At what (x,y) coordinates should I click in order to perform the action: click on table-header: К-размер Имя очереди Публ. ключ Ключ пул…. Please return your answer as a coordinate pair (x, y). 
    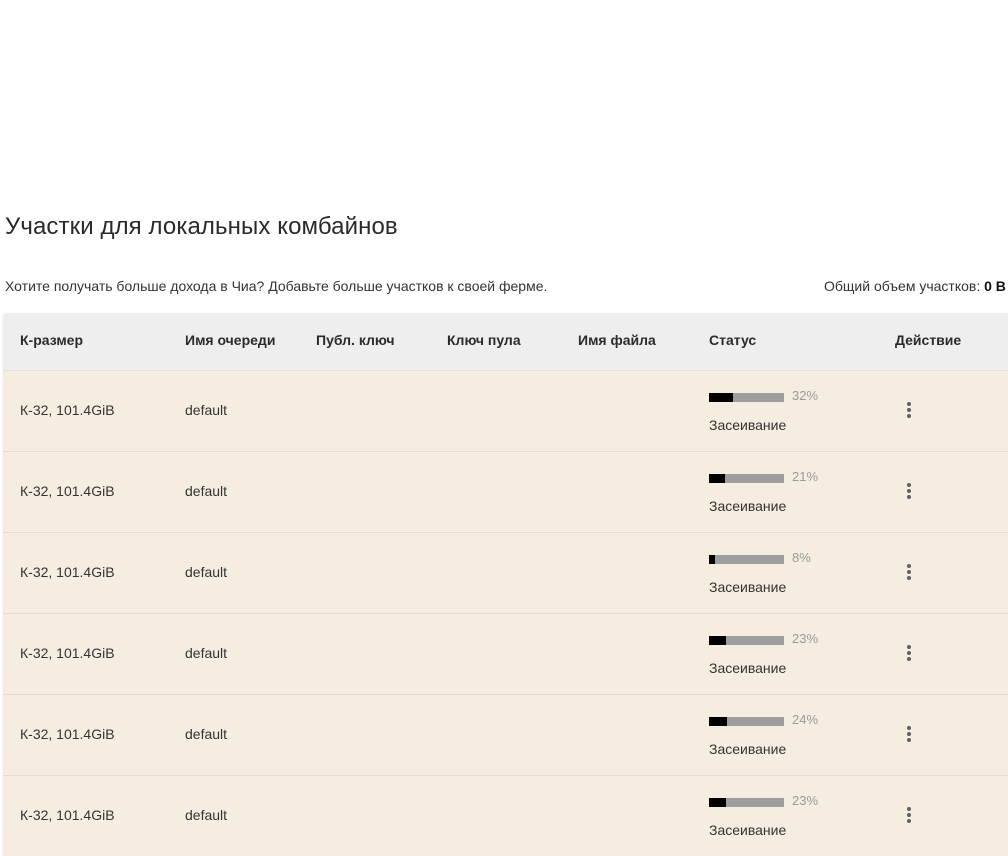
    Looking at the image, I should click on (505, 342).